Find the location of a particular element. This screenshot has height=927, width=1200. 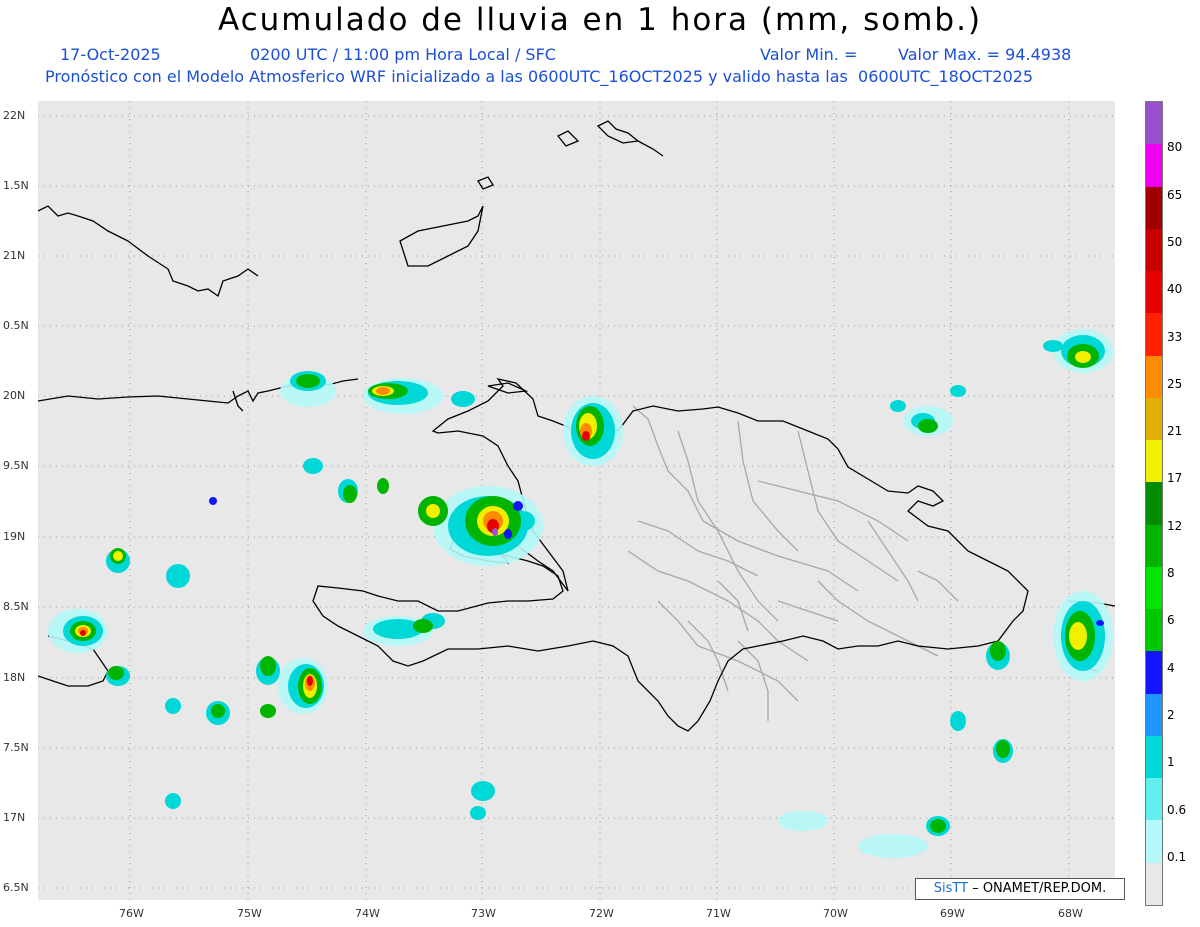

max-value: Valor Max. = 94.4938 is located at coordinates (985, 54).